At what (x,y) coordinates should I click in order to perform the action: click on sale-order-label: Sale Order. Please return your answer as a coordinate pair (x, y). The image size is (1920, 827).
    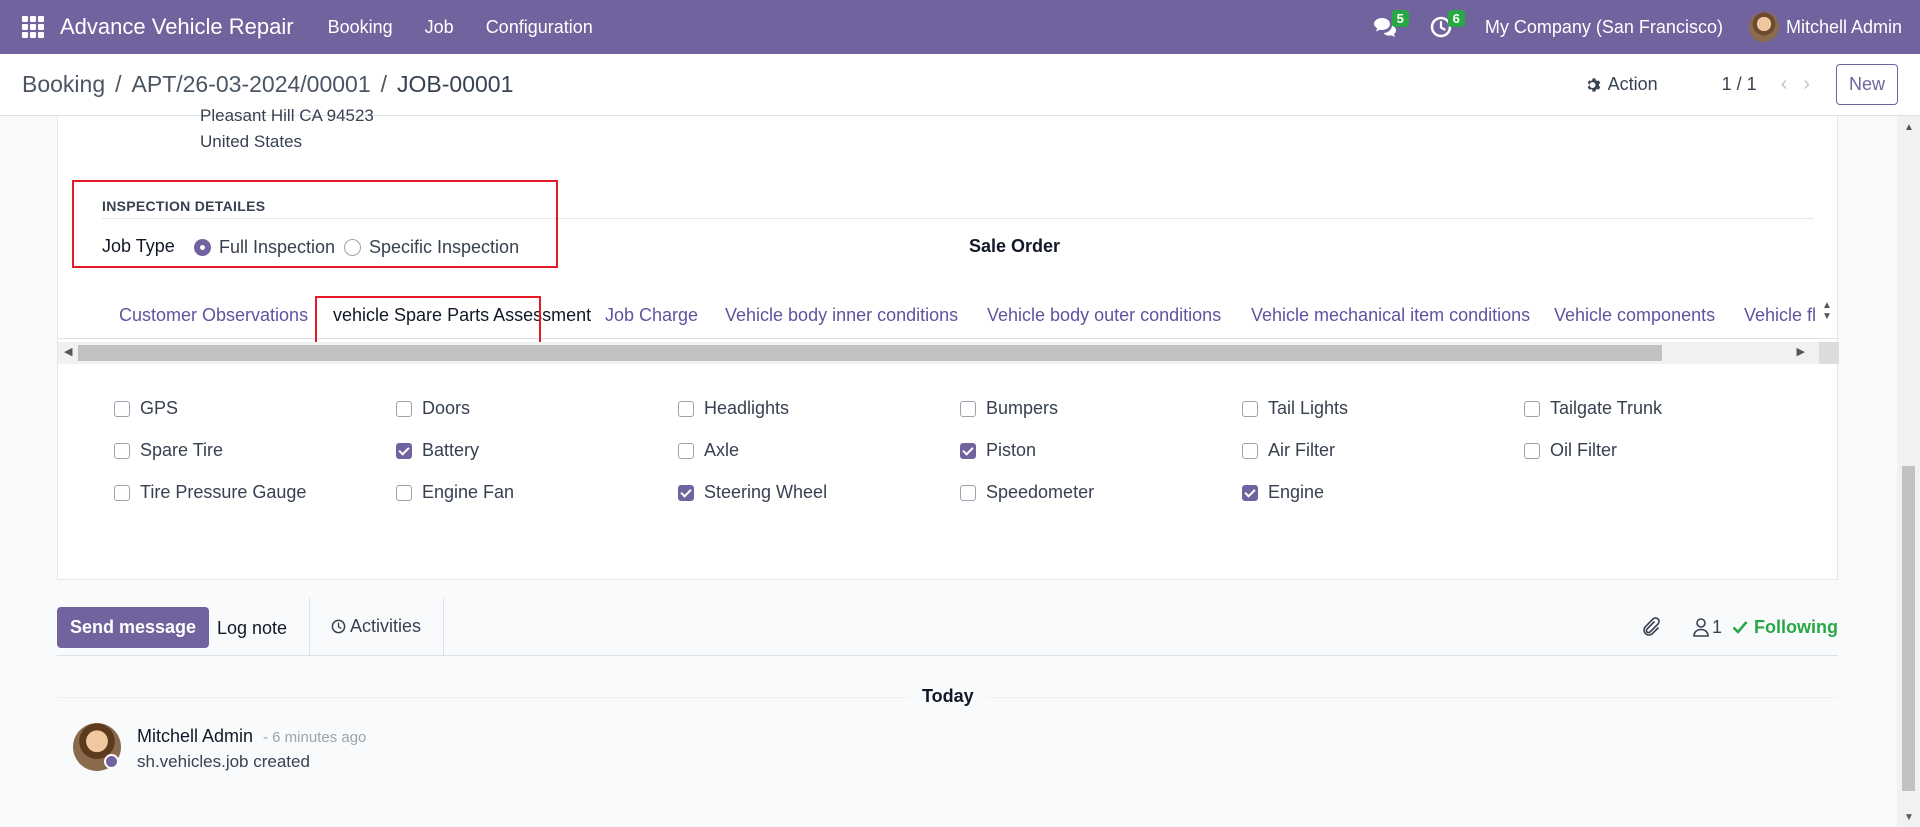
    Looking at the image, I should click on (1015, 246).